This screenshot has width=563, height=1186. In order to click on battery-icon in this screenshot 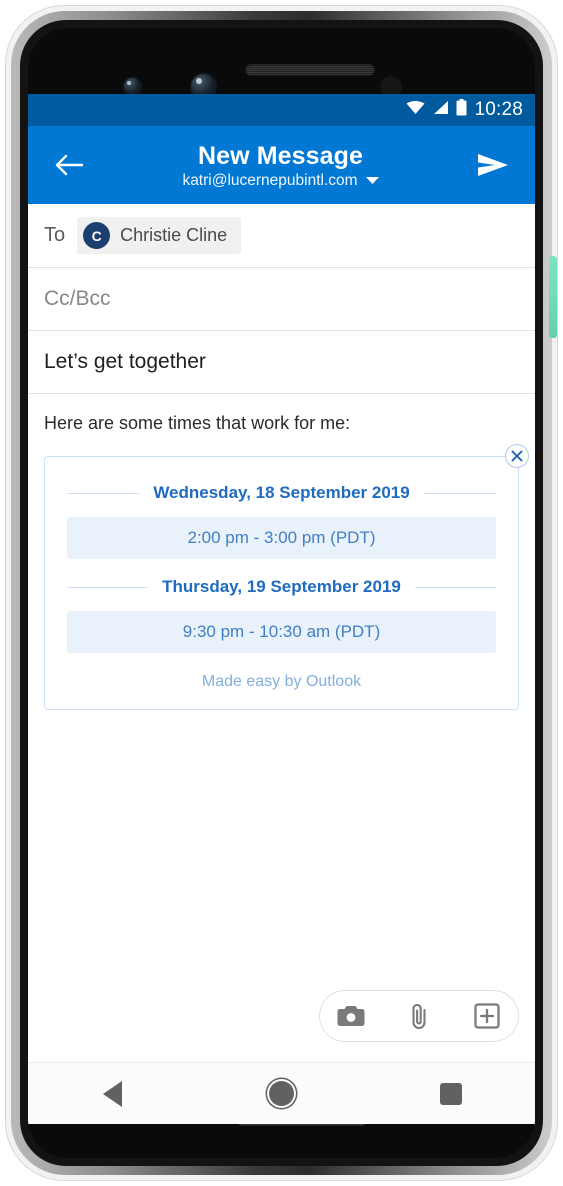, I will do `click(461, 110)`.